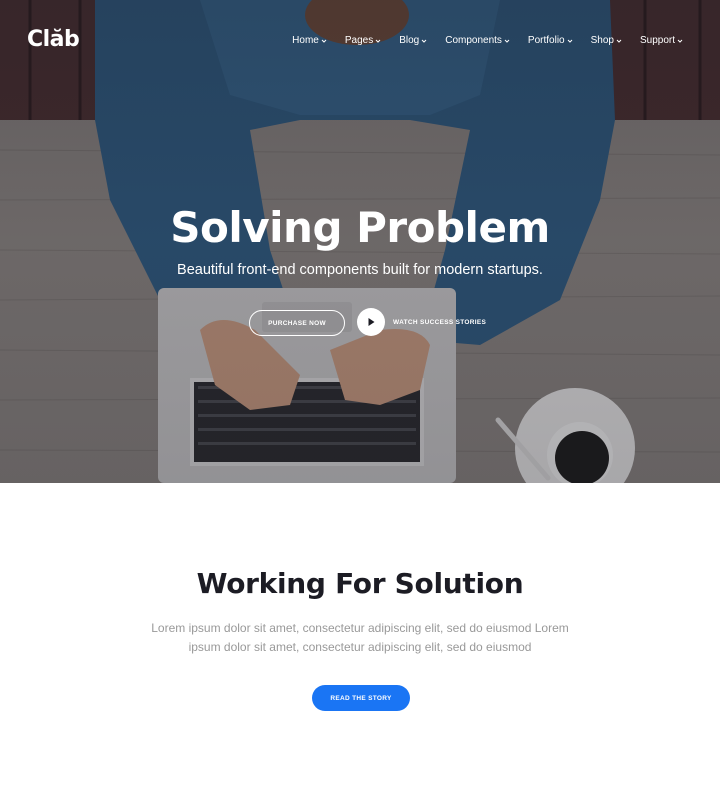 This screenshot has width=720, height=800. Describe the element at coordinates (360, 227) in the screenshot. I see `hero-title: Solving Problem` at that location.